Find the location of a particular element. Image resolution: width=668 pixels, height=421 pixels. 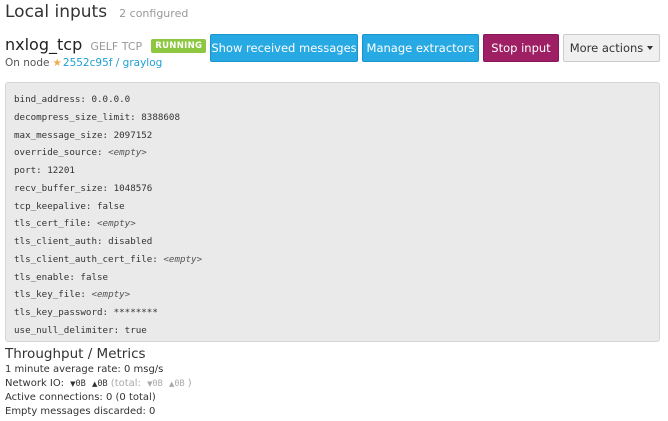

config-key: tls_client_auth is located at coordinates (55, 241).